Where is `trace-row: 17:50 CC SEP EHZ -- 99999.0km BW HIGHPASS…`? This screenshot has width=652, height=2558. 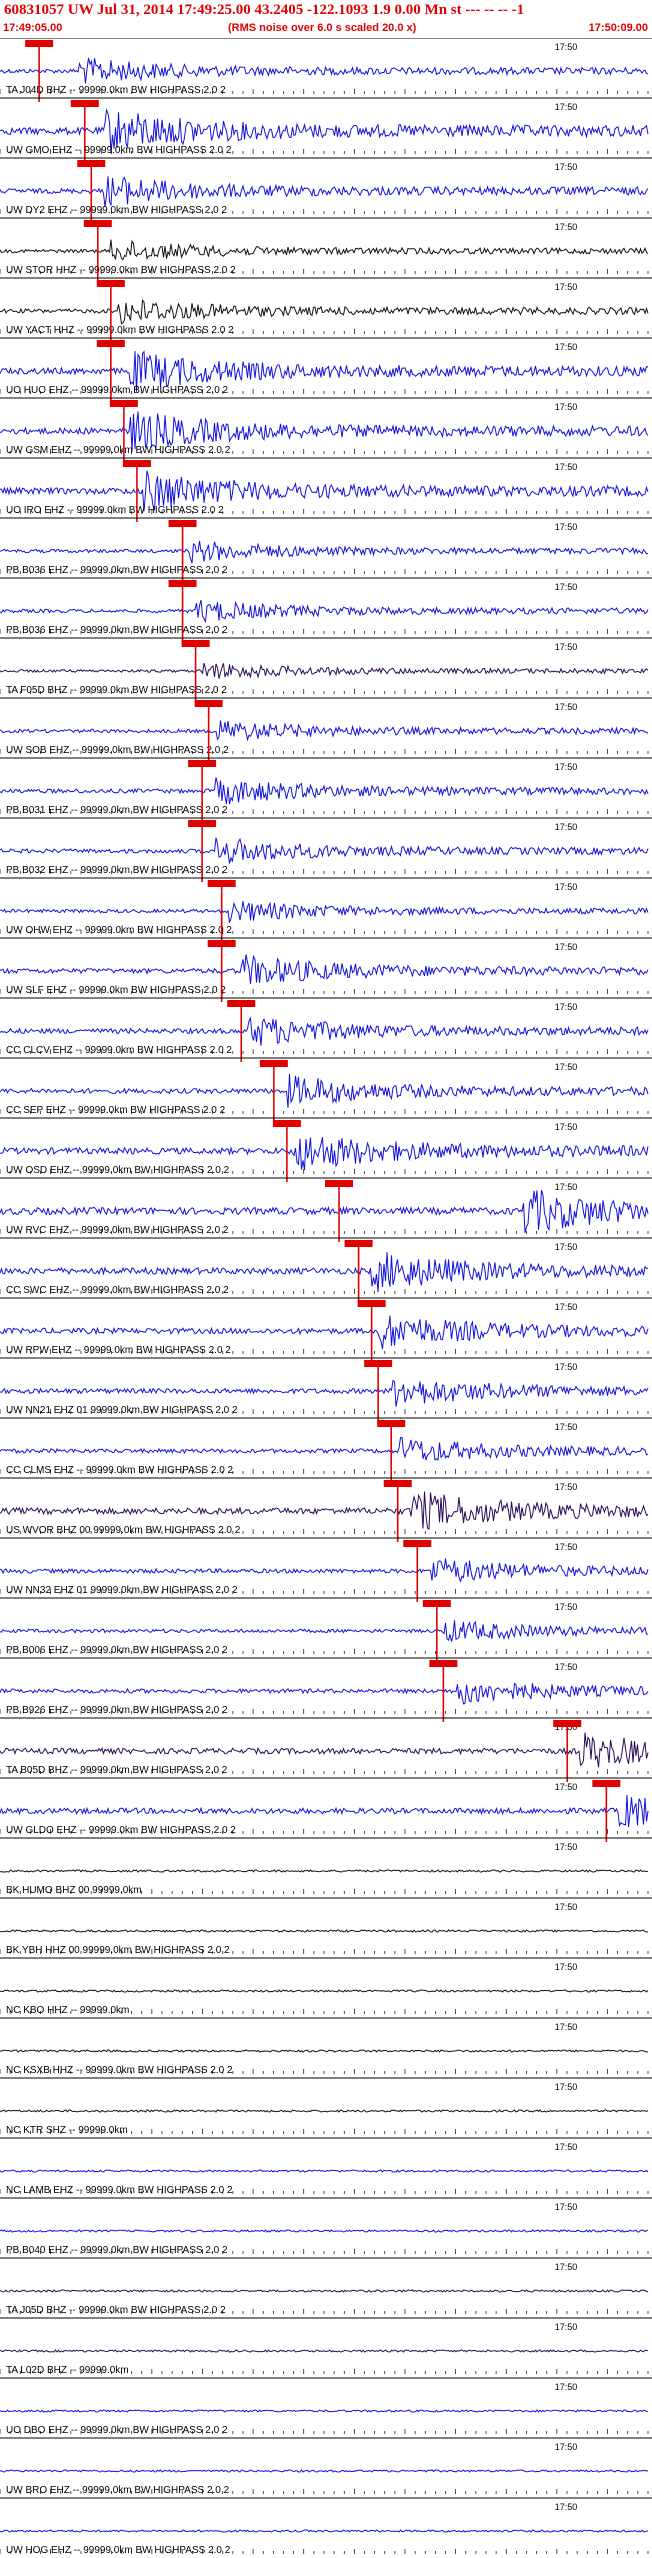 trace-row: 17:50 CC SEP EHZ -- 99999.0km BW HIGHPASS… is located at coordinates (326, 1089).